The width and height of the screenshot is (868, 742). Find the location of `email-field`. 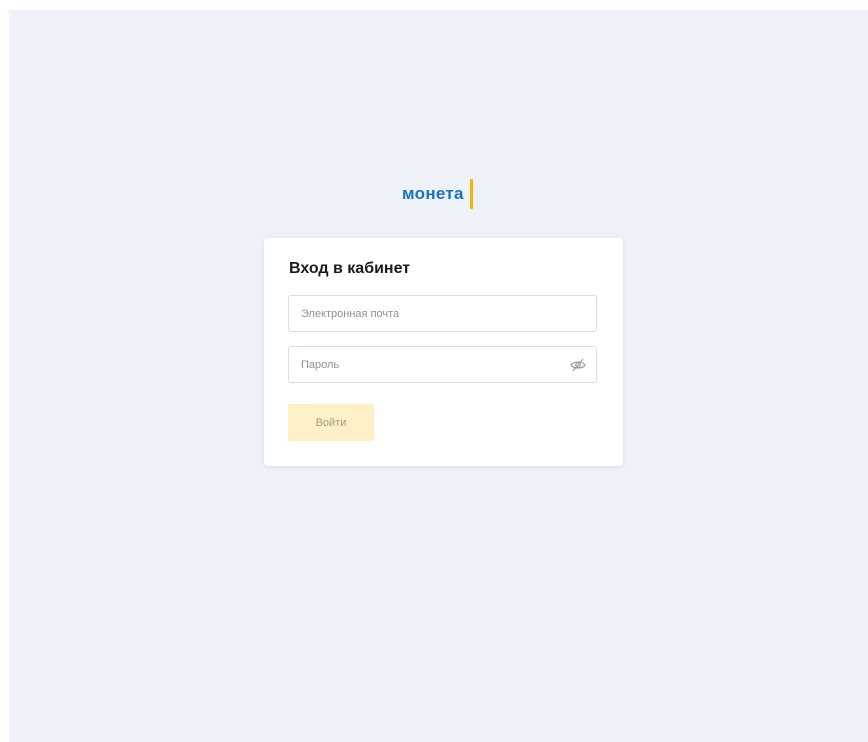

email-field is located at coordinates (442, 313).